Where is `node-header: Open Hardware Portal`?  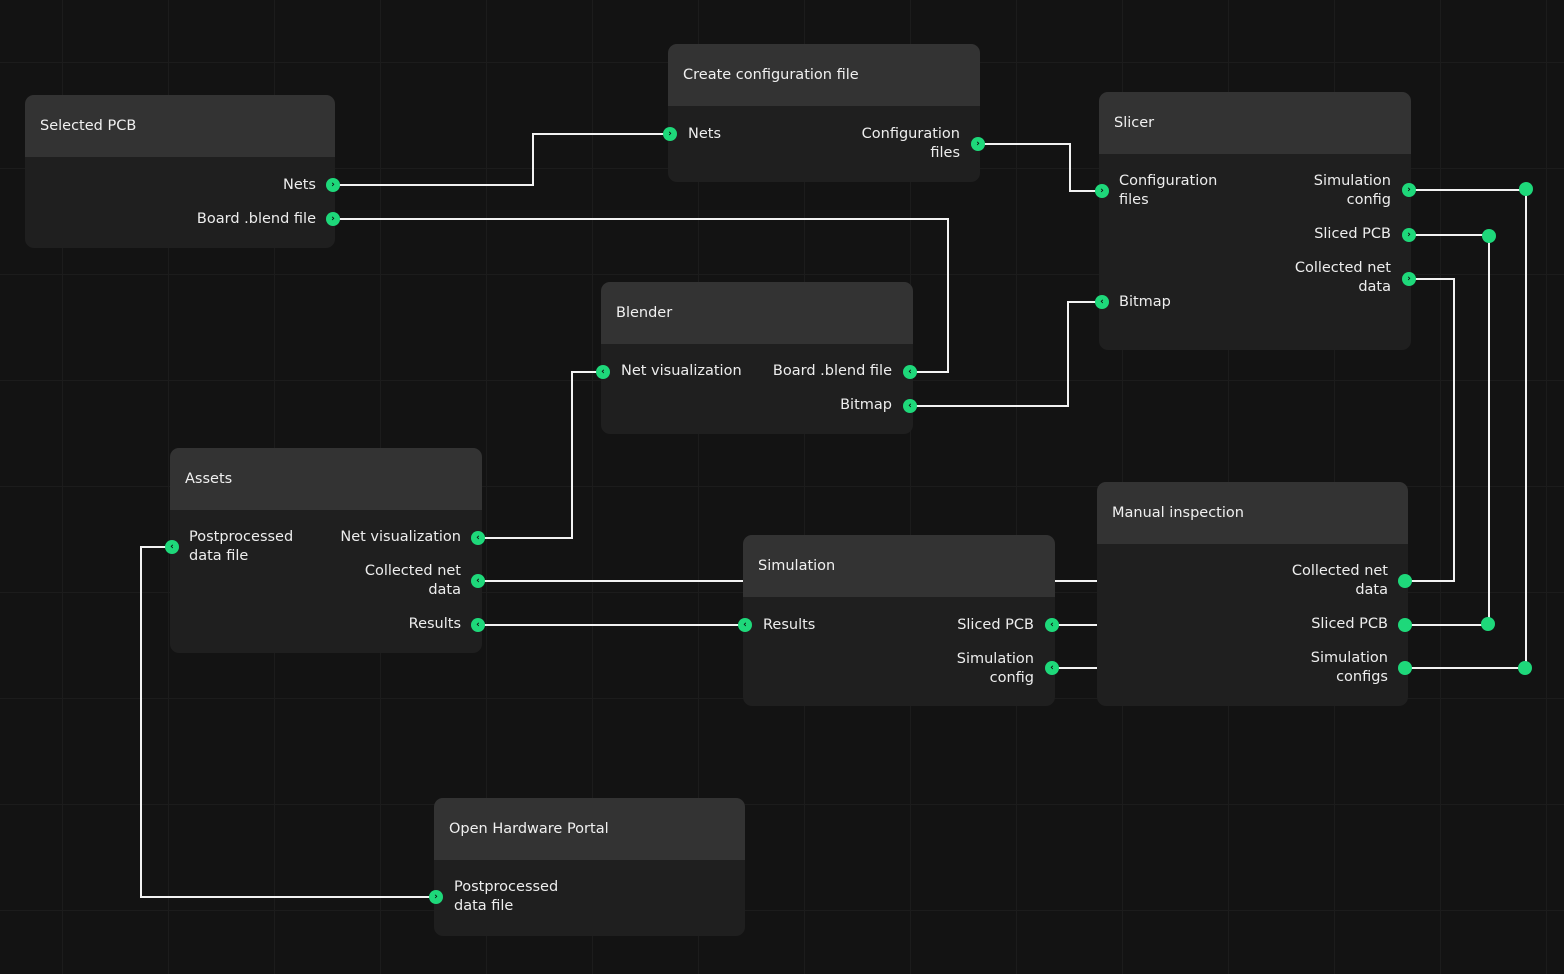
node-header: Open Hardware Portal is located at coordinates (589, 829).